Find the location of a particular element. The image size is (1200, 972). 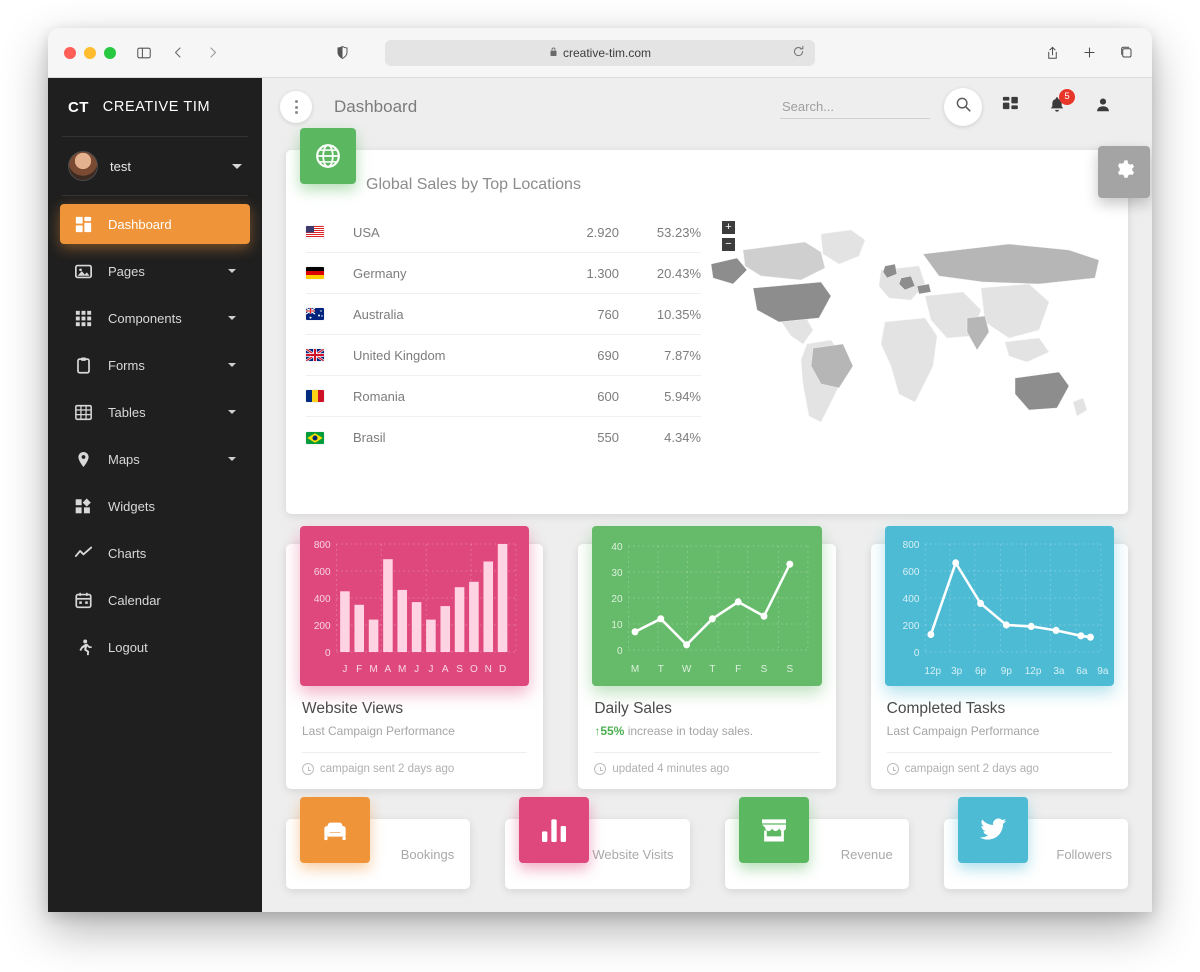

table-row: Romania 600 5.94% is located at coordinates (503, 396).